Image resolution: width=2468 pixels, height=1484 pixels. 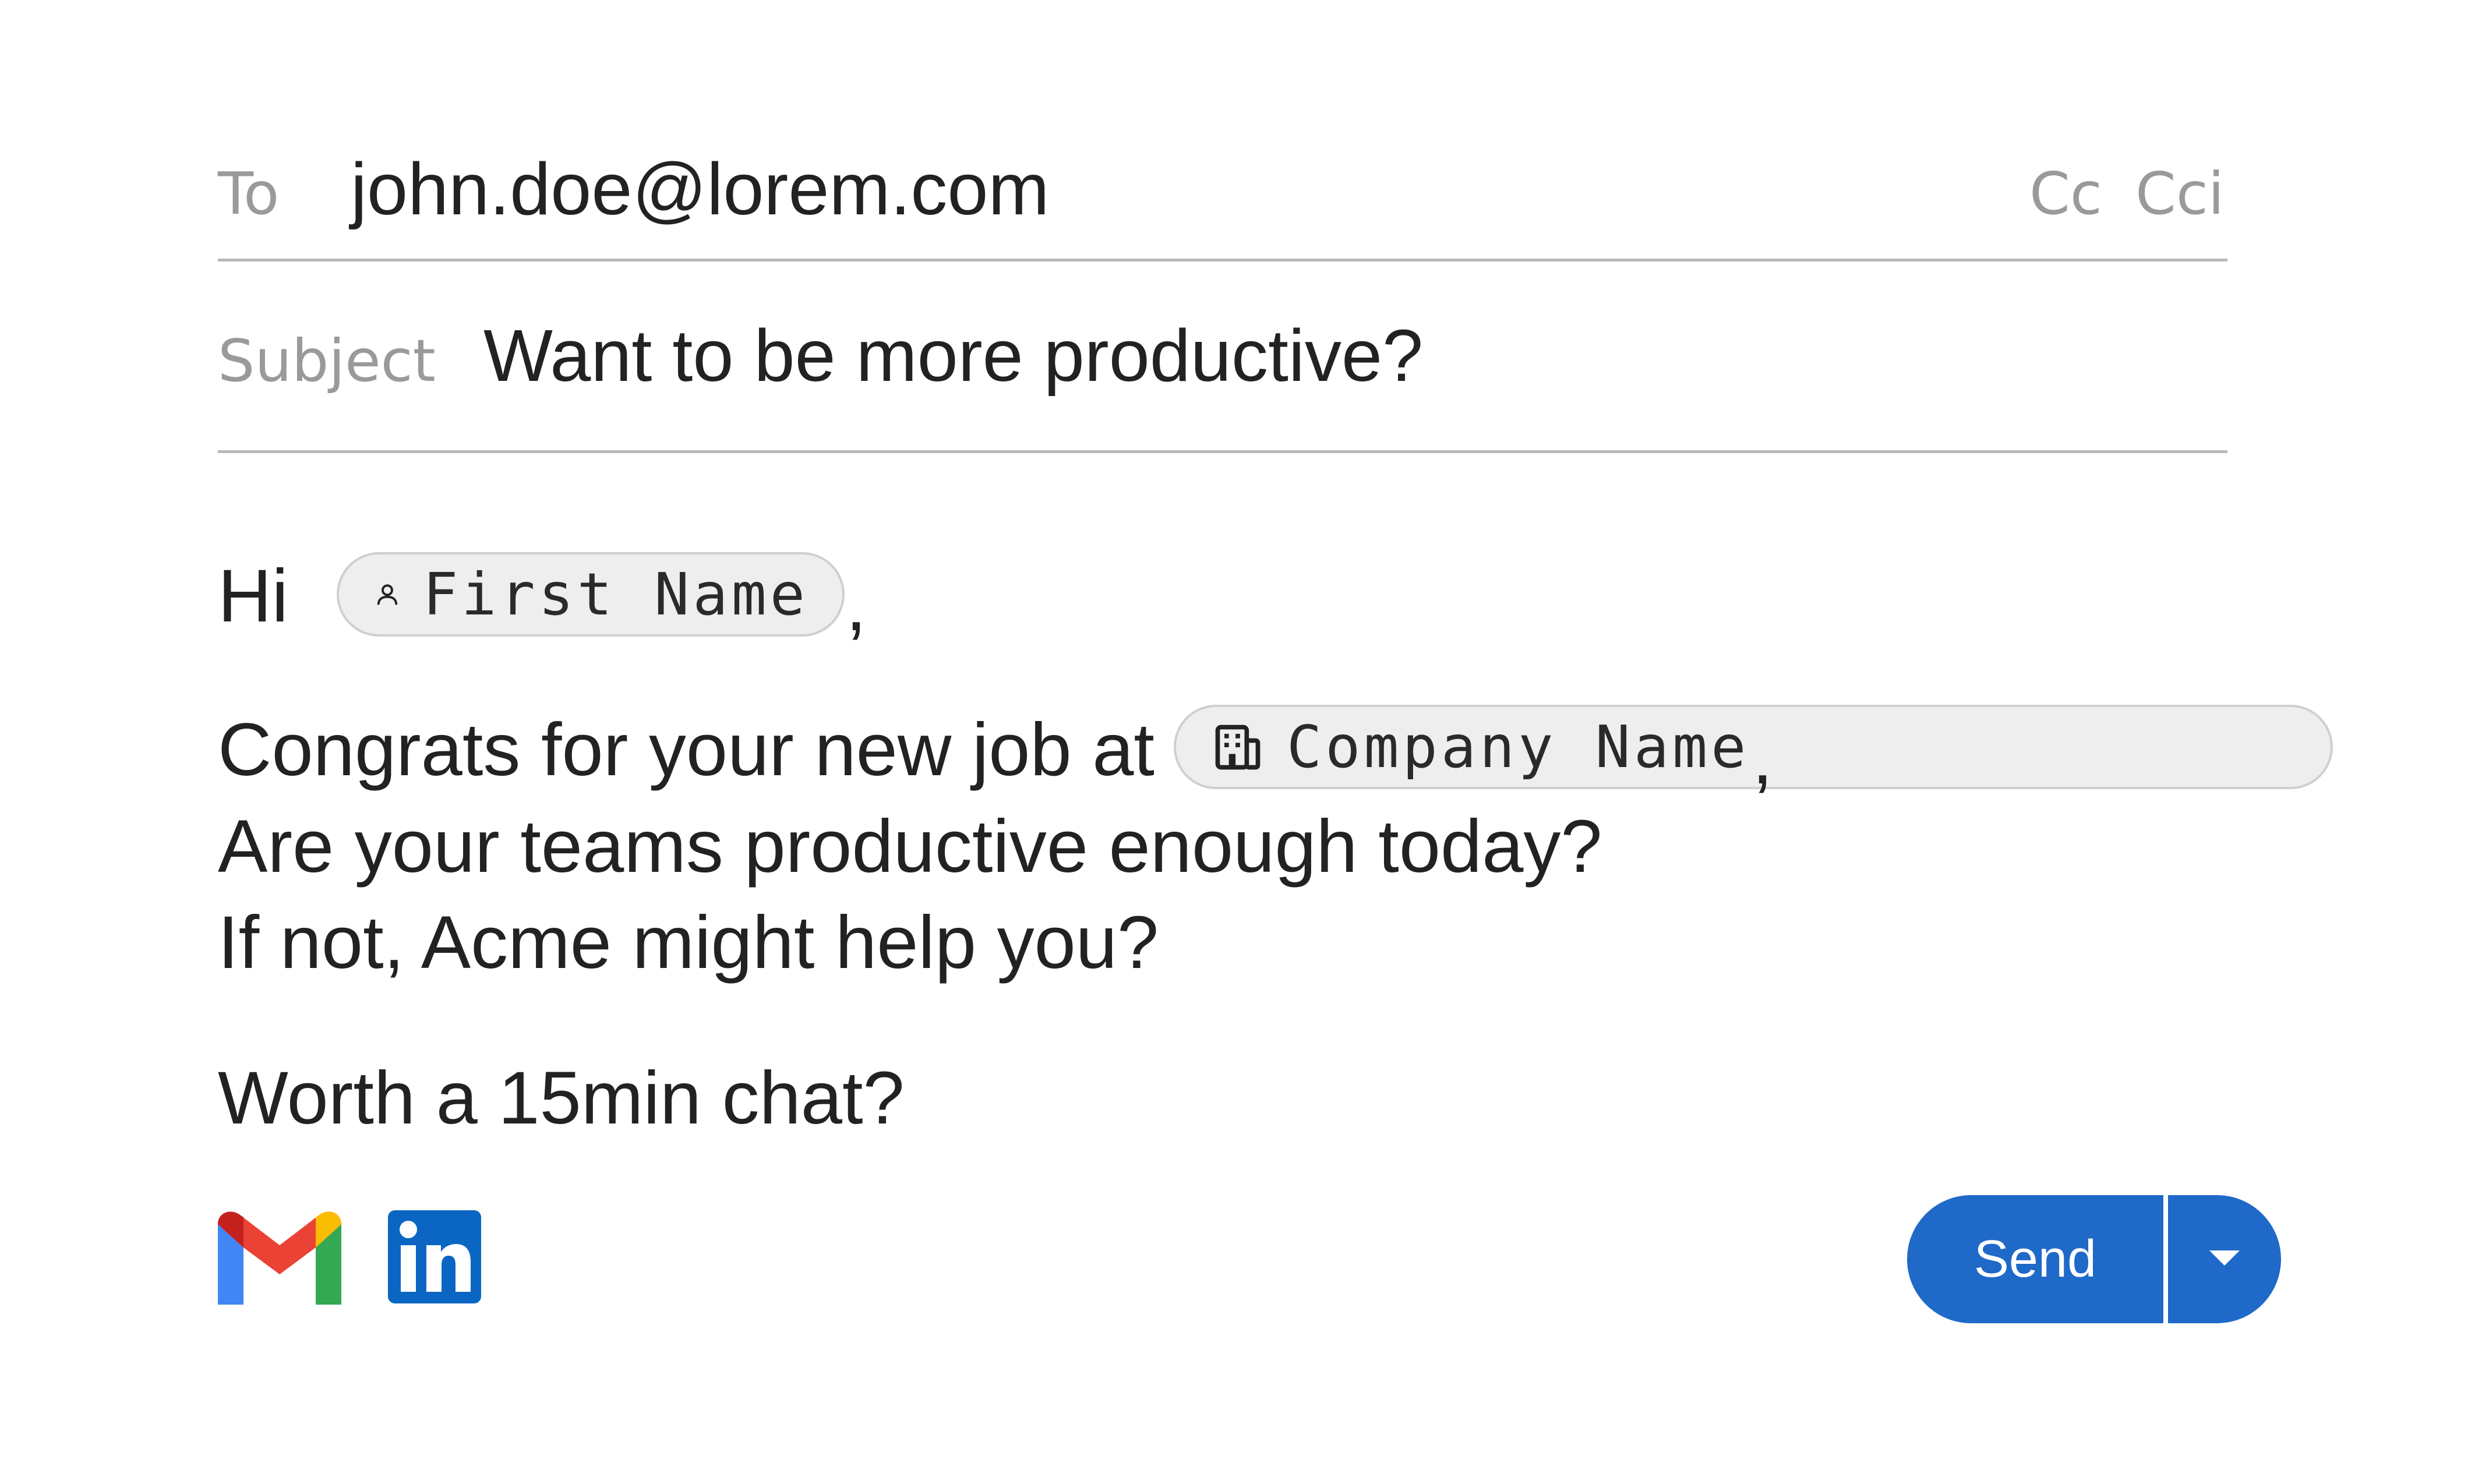 I want to click on congrats-text: Congrats for your new job at, so click(x=686, y=750).